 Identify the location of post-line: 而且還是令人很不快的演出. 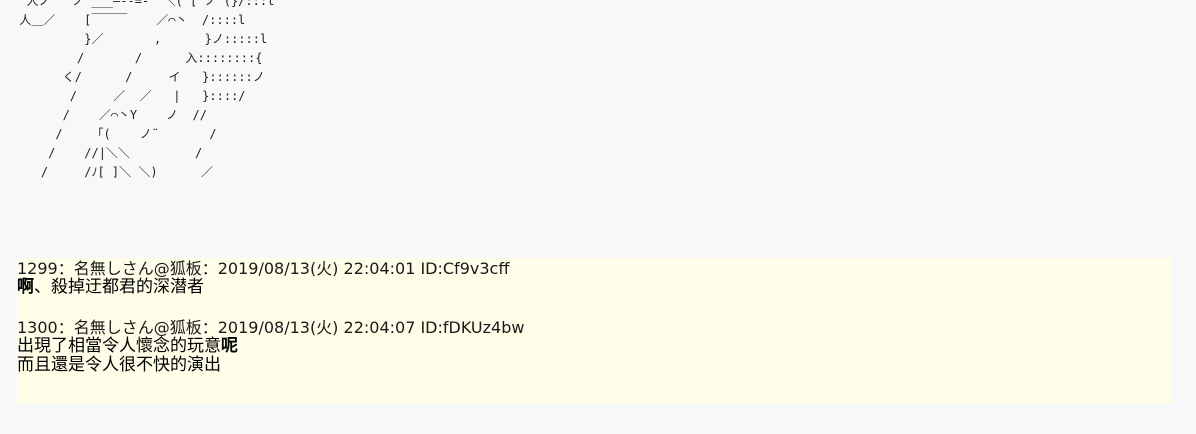
(119, 365).